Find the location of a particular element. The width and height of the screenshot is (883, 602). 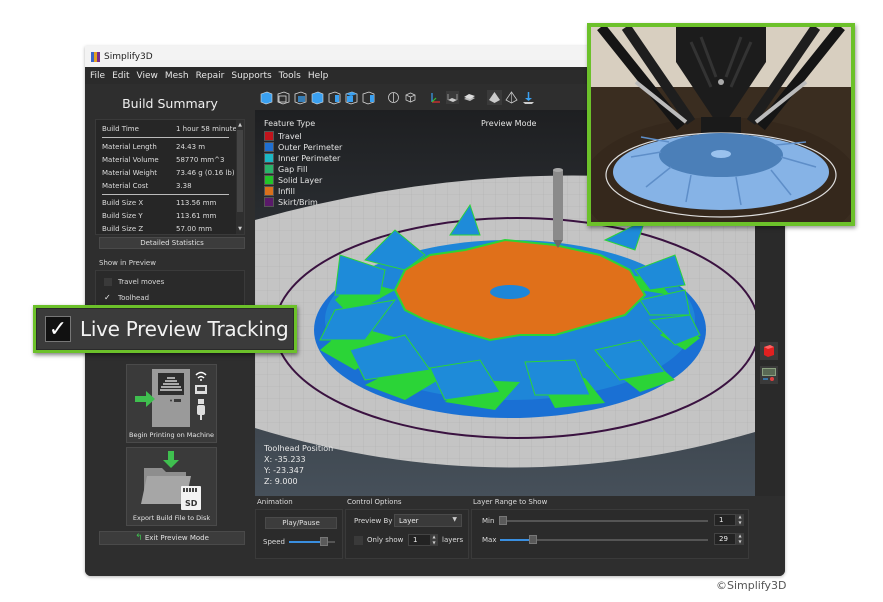

checkmark-icon: ✓ is located at coordinates (108, 297).